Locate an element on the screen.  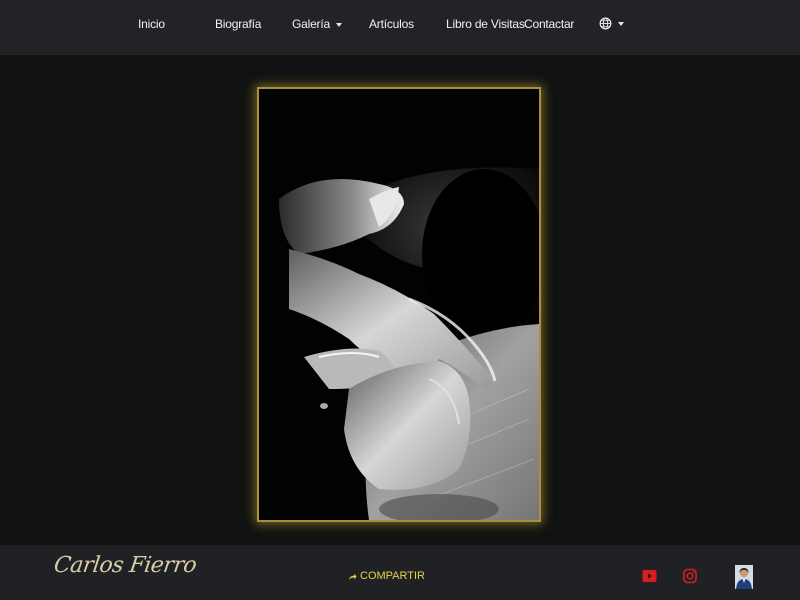
avatar is located at coordinates (744, 577).